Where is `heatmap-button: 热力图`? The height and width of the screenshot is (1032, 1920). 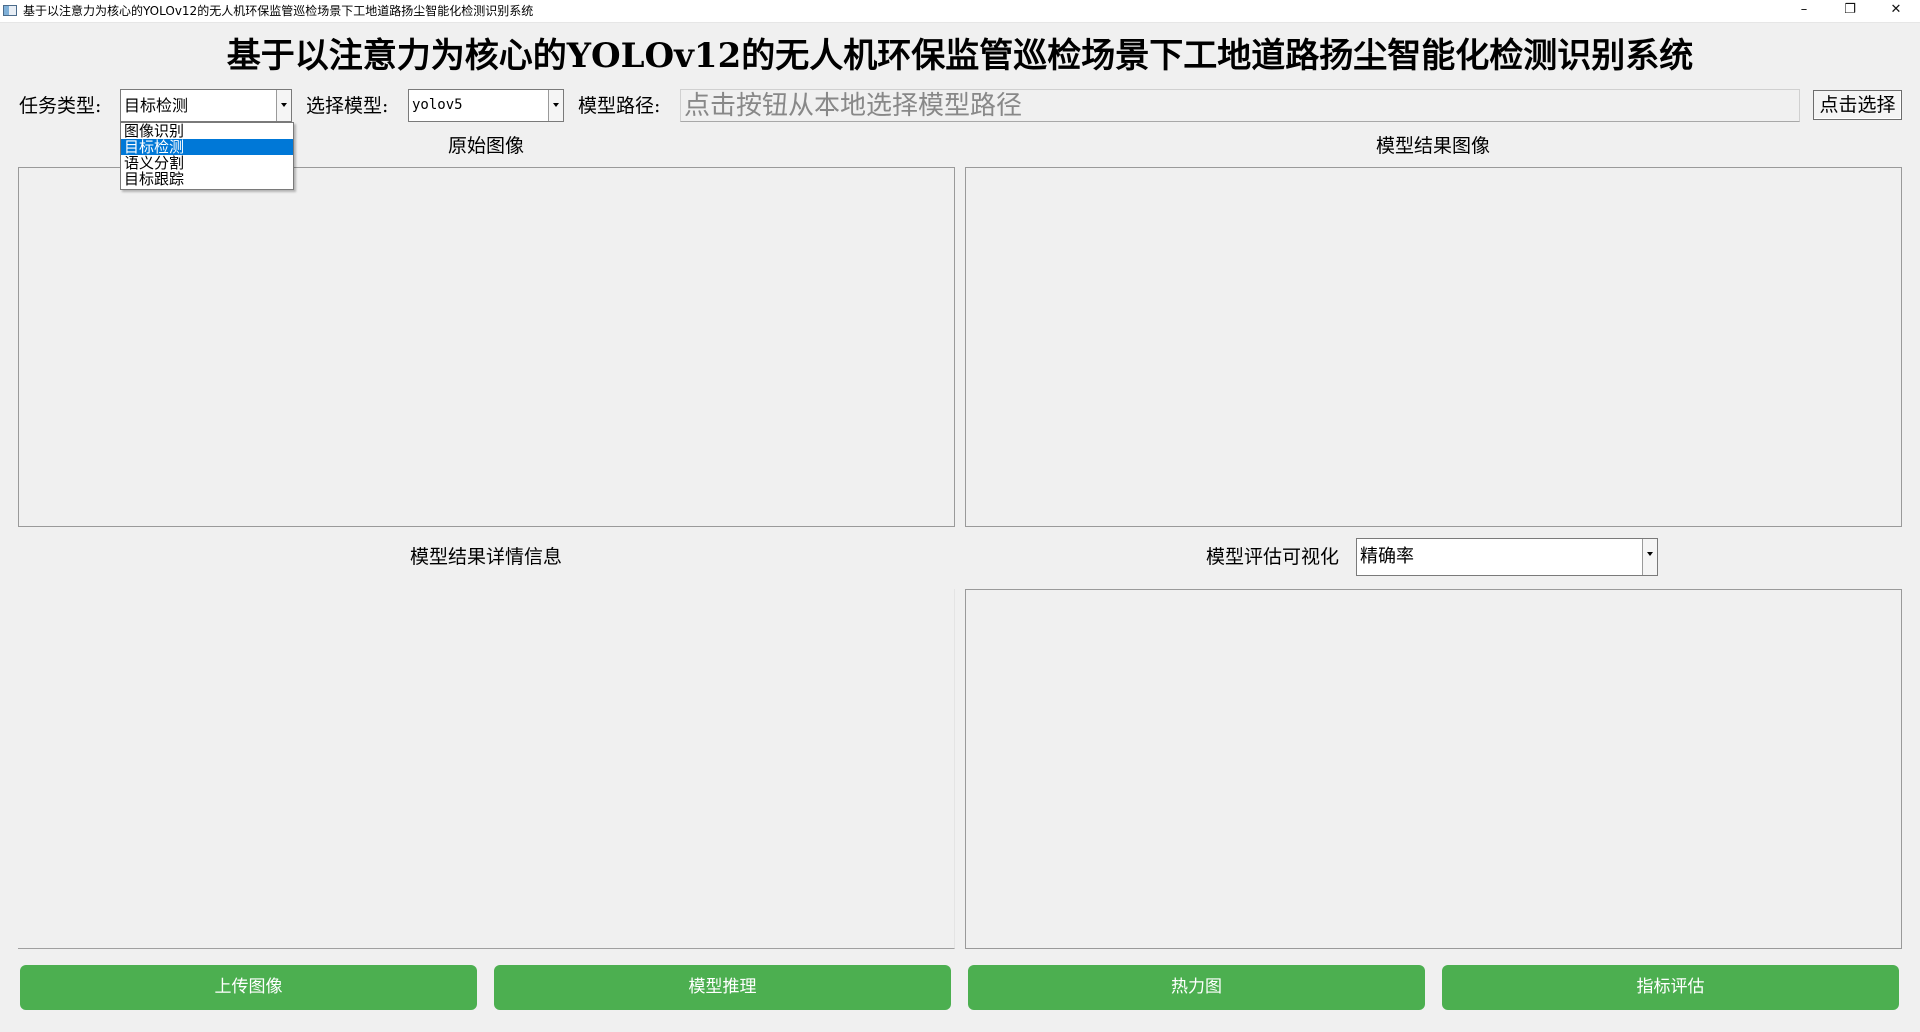 heatmap-button: 热力图 is located at coordinates (1196, 987).